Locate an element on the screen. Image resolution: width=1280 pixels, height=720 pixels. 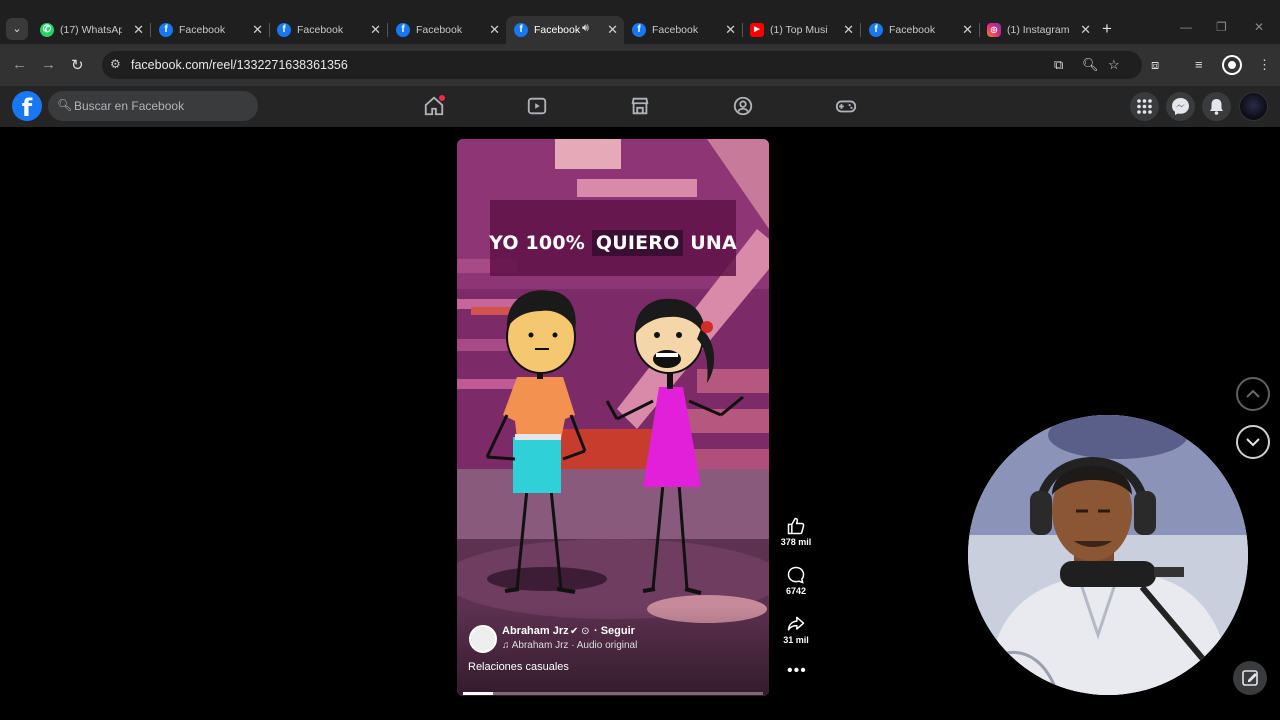
new-tab-button: + is located at coordinates (1107, 29).